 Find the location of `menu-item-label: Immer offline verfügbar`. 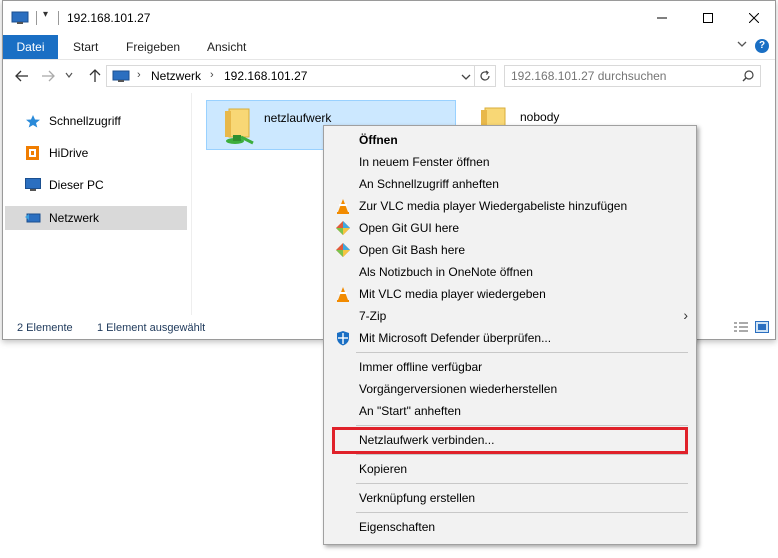

menu-item-label: Immer offline verfügbar is located at coordinates (421, 367).